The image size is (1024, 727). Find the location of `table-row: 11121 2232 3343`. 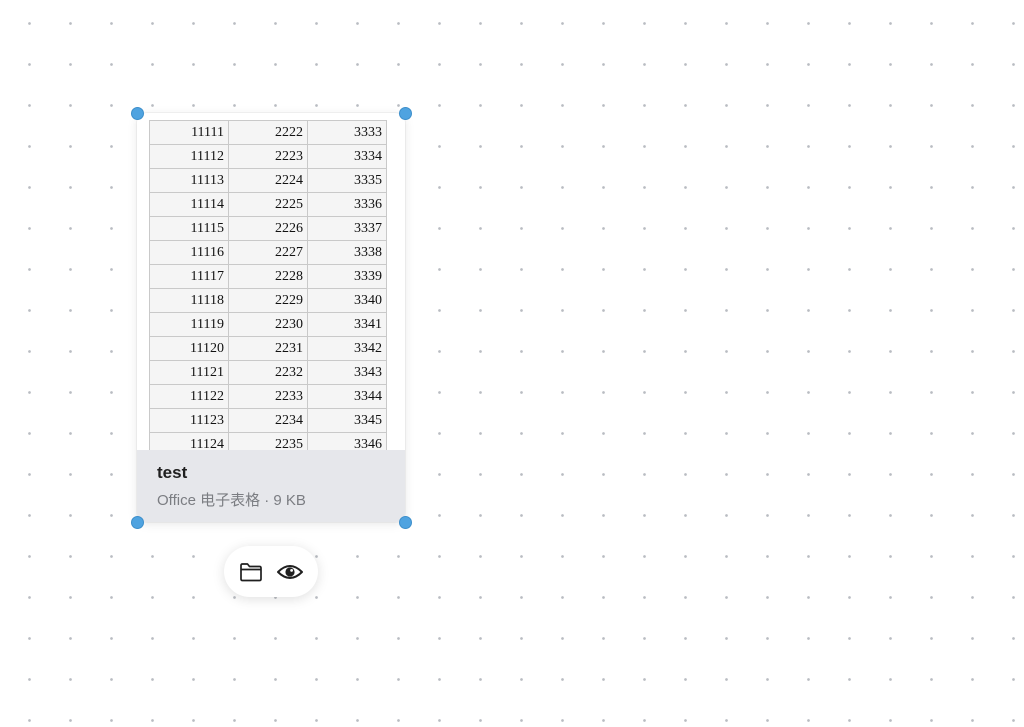

table-row: 11121 2232 3343 is located at coordinates (268, 372).